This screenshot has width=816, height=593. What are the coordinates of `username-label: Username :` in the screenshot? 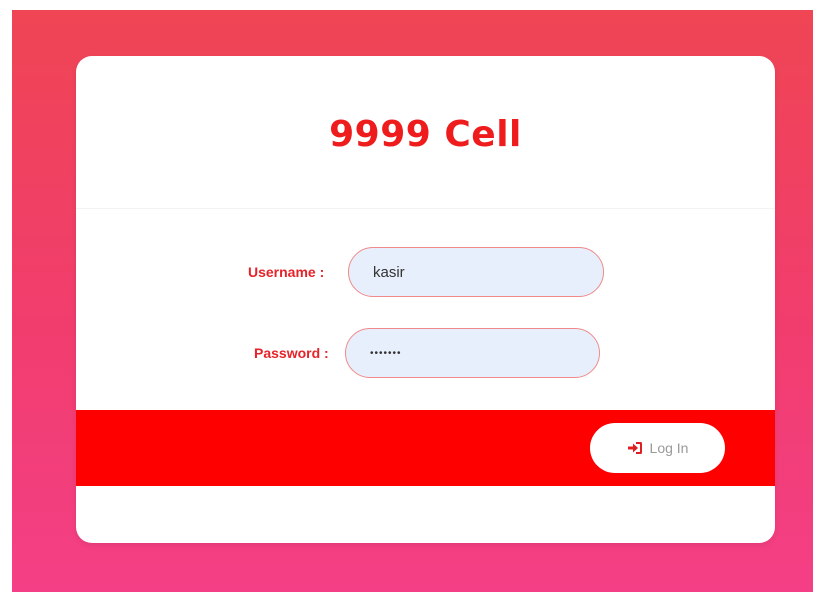 It's located at (286, 272).